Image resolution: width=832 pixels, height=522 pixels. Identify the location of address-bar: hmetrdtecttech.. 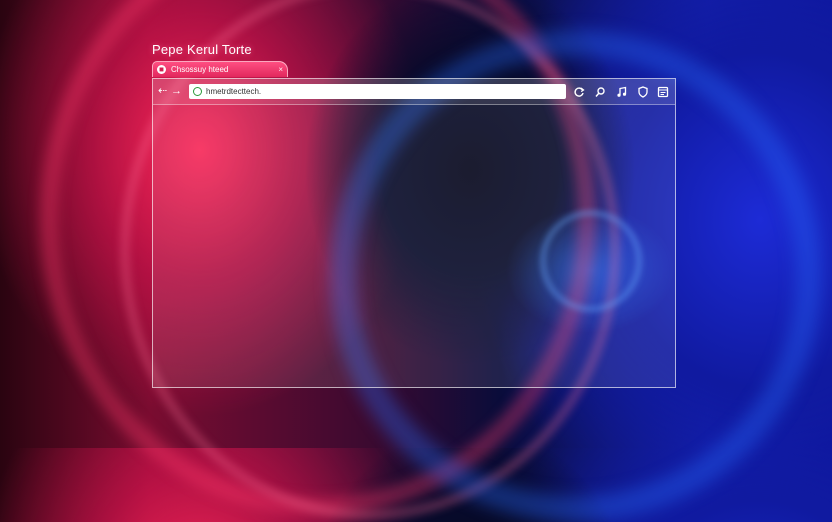
(377, 91).